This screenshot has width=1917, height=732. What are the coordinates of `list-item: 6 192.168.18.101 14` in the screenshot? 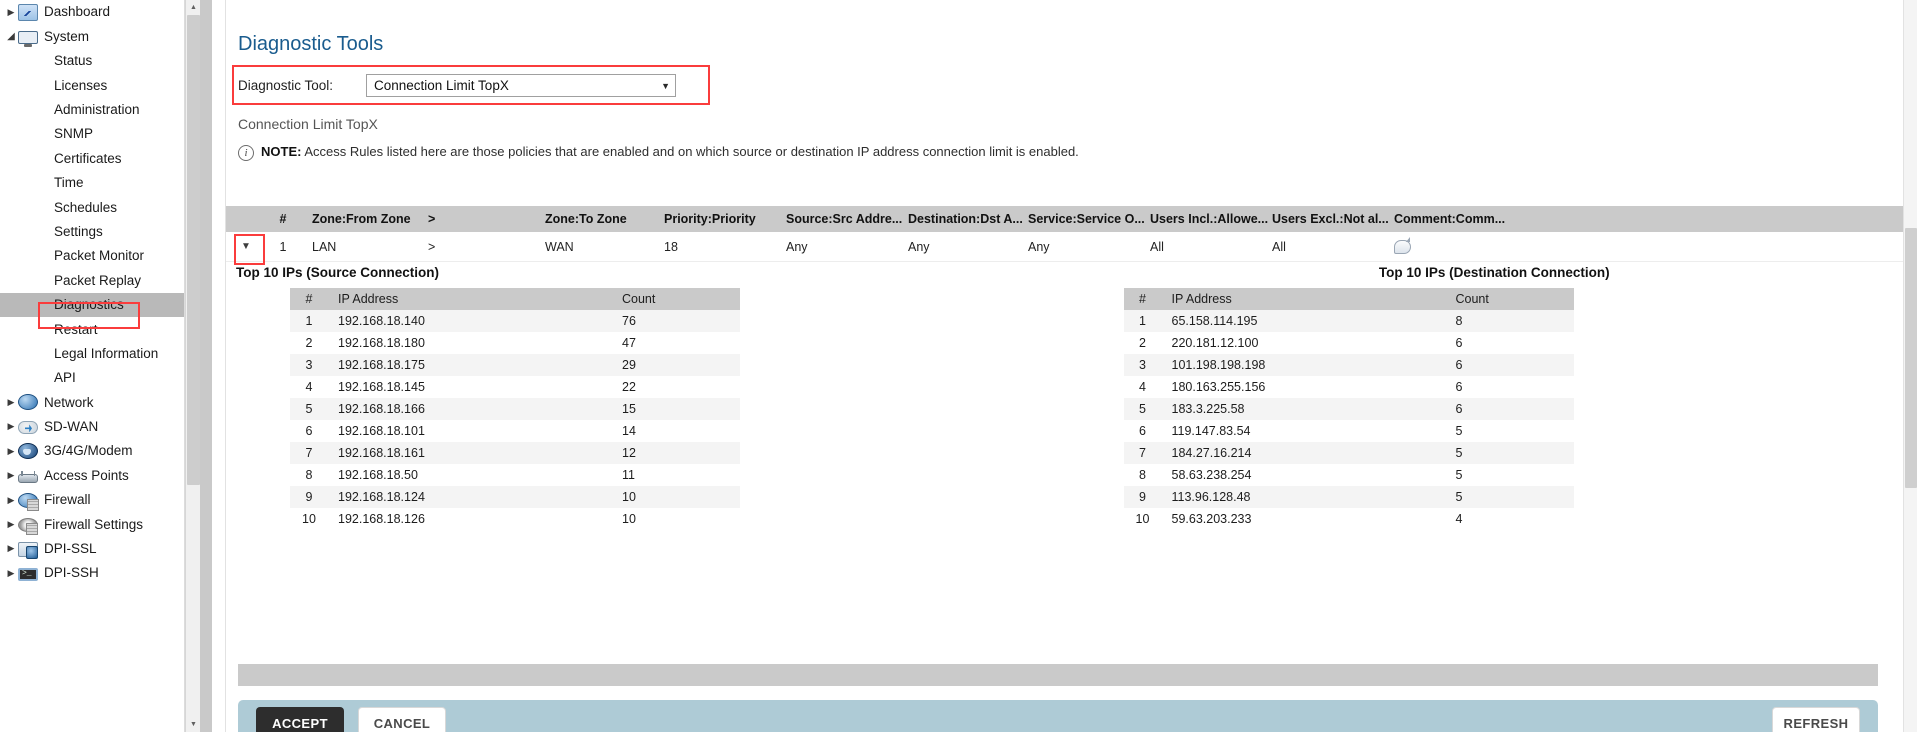 It's located at (515, 431).